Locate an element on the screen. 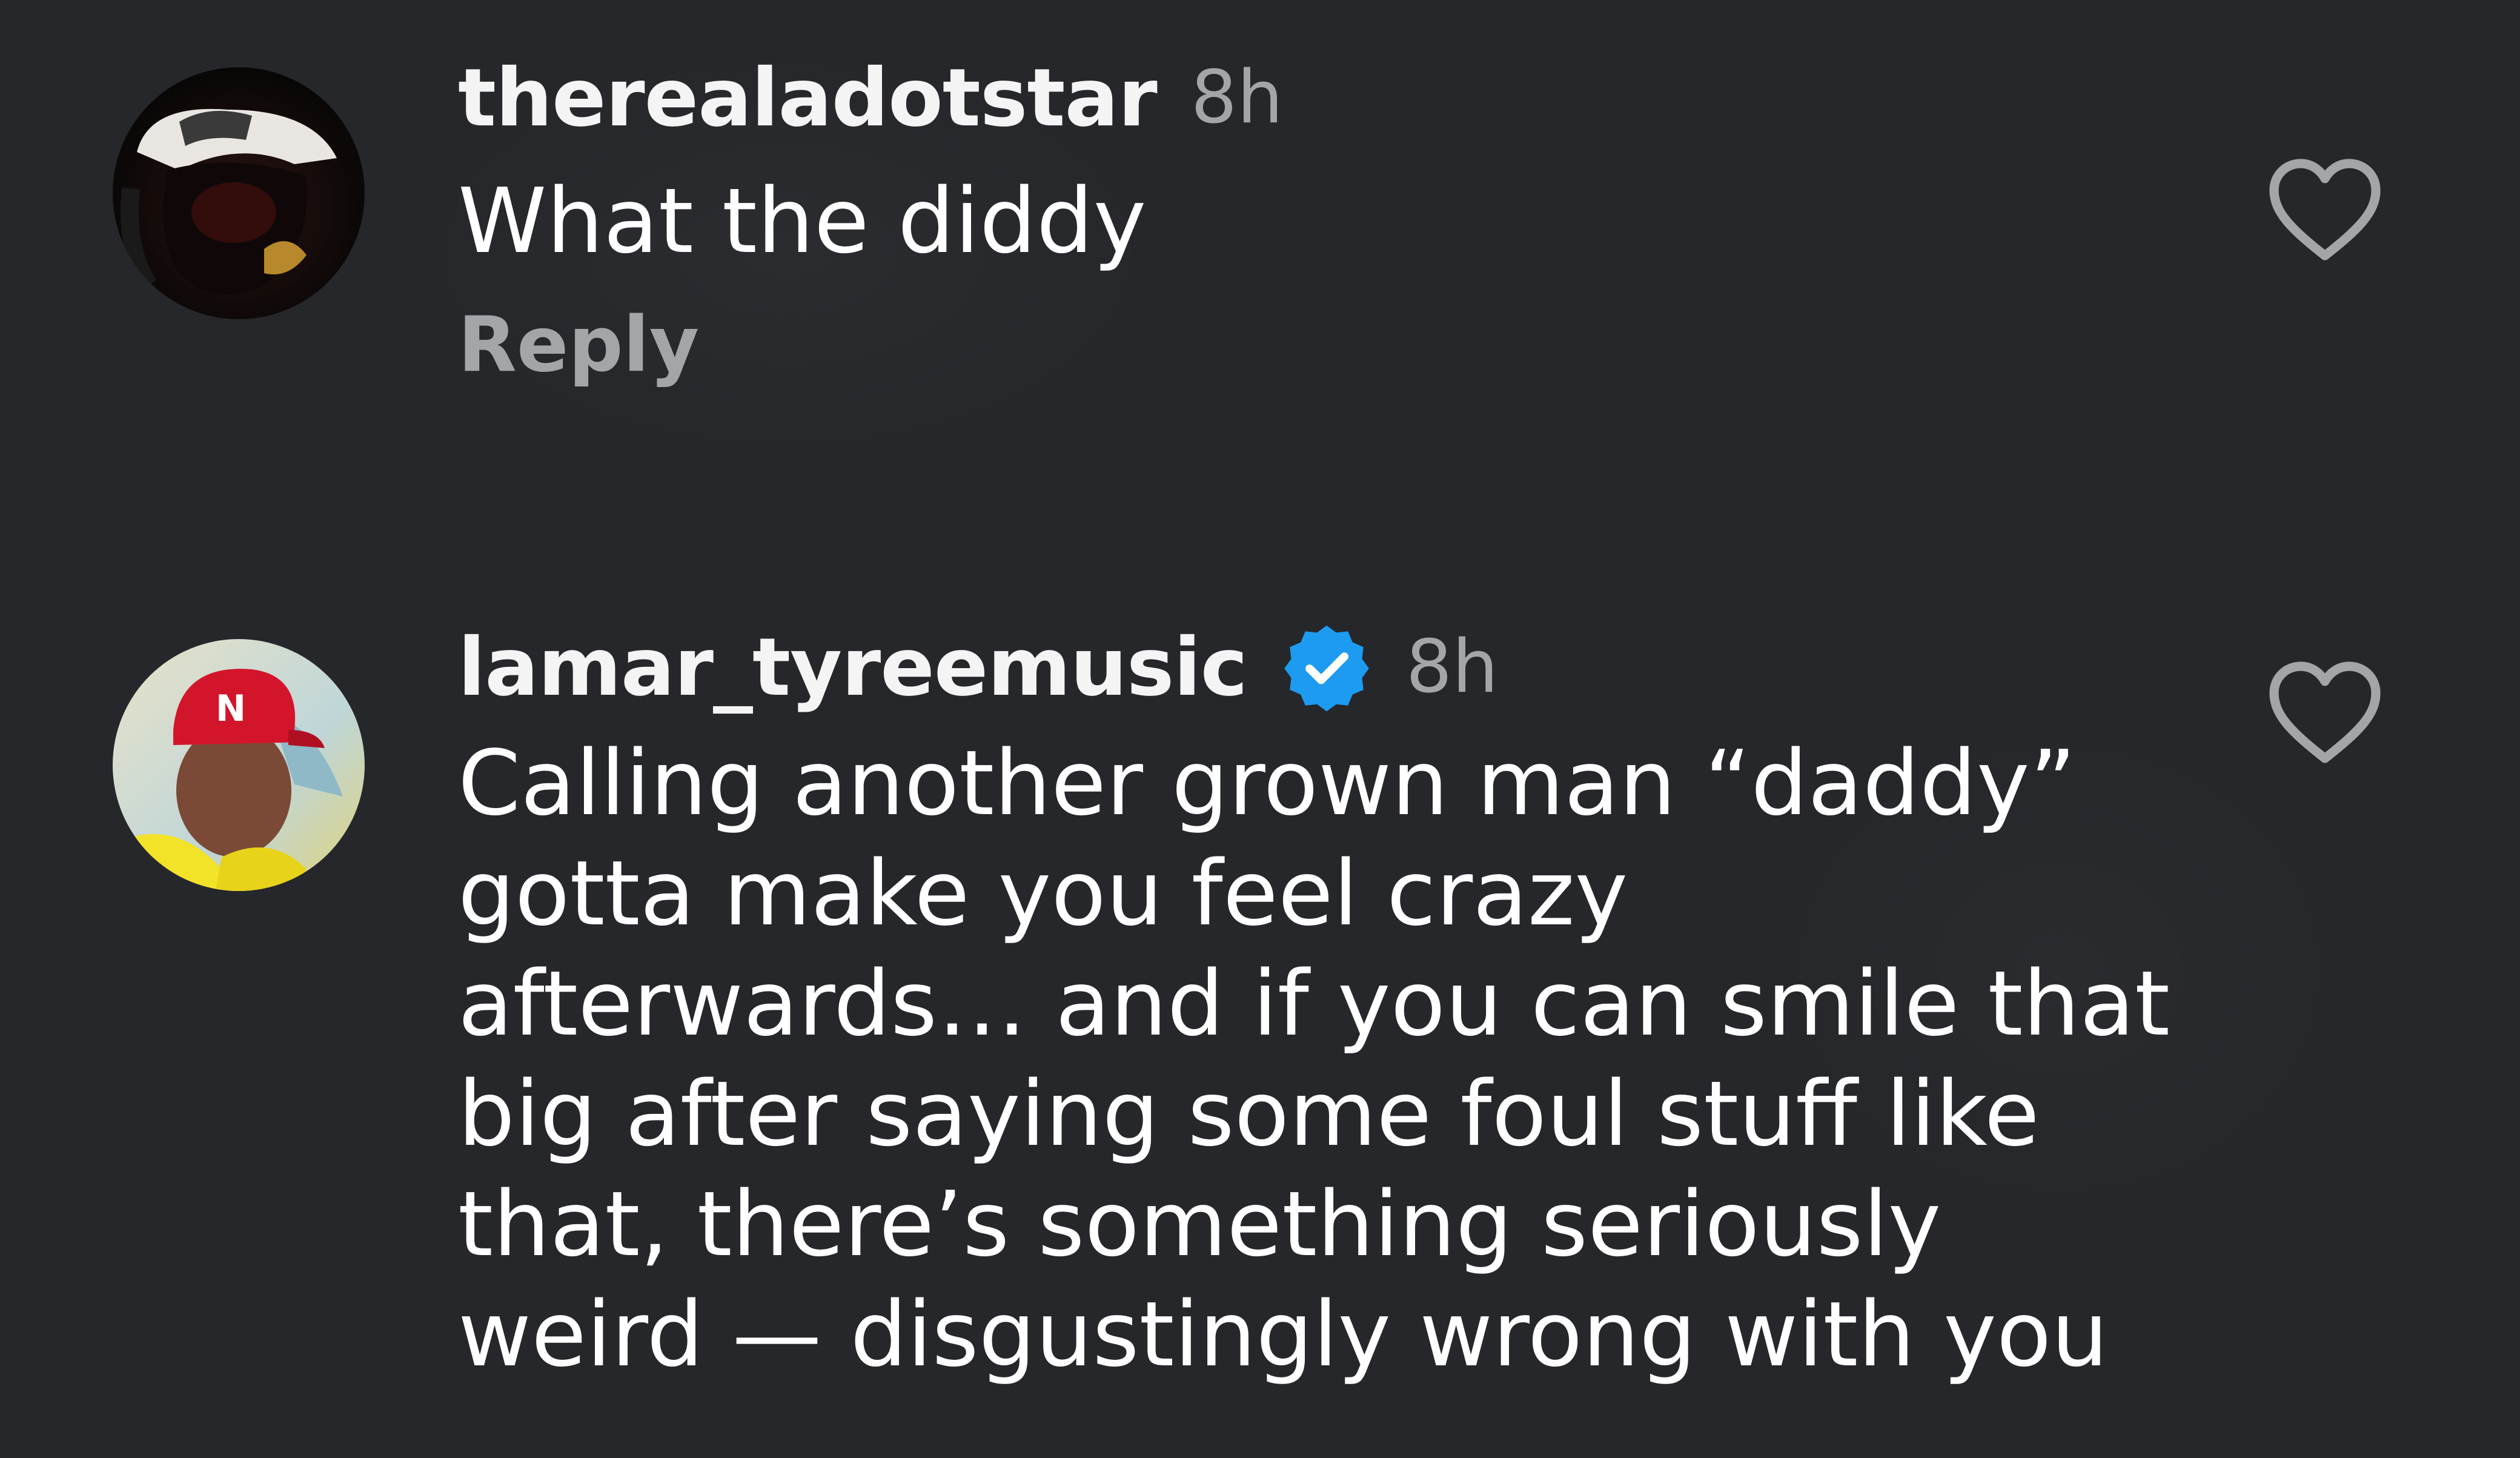 The width and height of the screenshot is (2520, 1458). avatar is located at coordinates (239, 193).